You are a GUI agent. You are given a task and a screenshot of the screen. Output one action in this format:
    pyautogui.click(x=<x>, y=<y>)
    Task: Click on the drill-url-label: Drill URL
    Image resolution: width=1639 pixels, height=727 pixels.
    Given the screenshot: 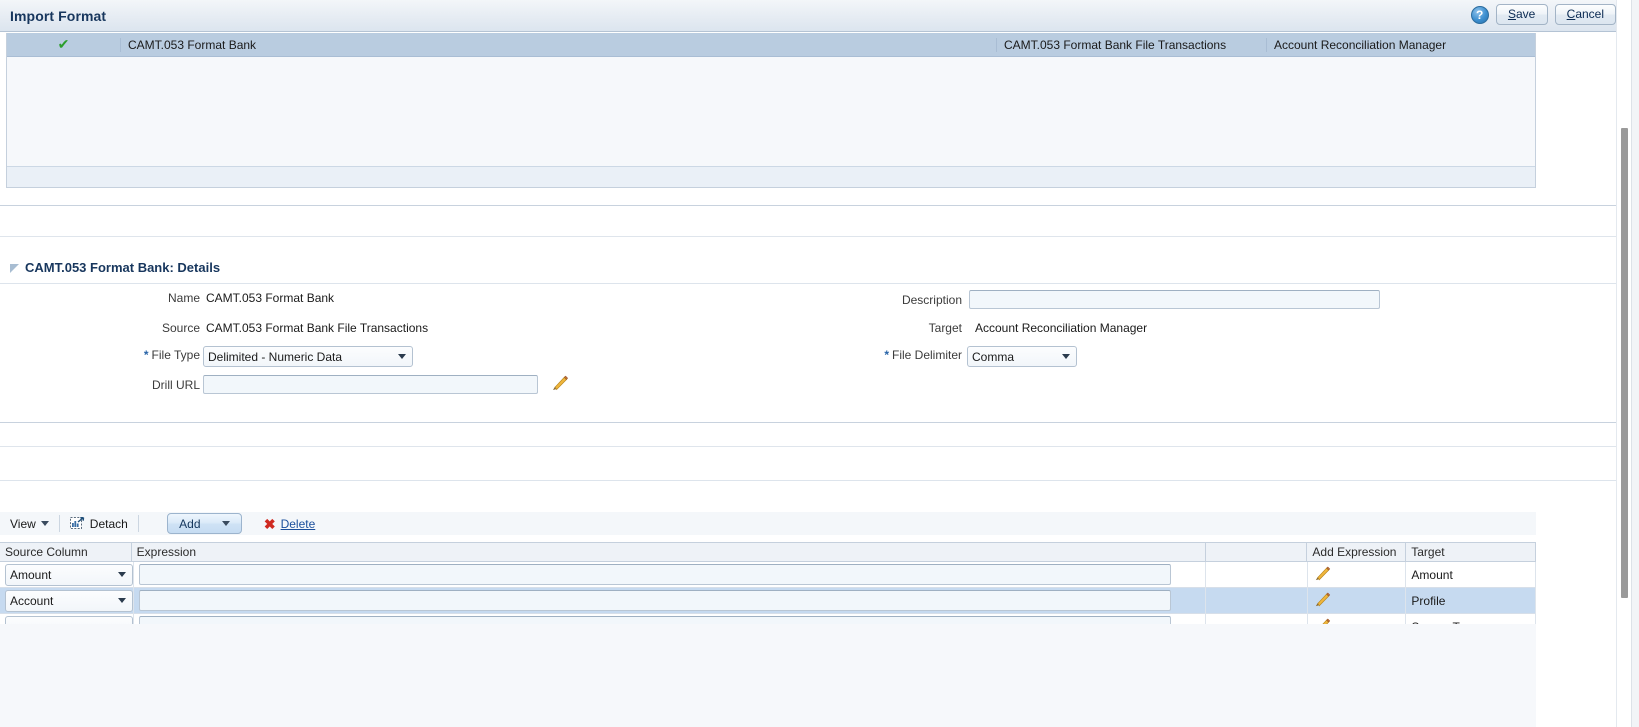 What is the action you would take?
    pyautogui.click(x=176, y=385)
    